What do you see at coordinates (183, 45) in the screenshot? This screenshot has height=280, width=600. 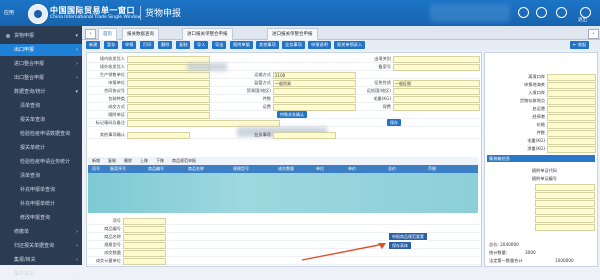 I see `copy-button: 复制` at bounding box center [183, 45].